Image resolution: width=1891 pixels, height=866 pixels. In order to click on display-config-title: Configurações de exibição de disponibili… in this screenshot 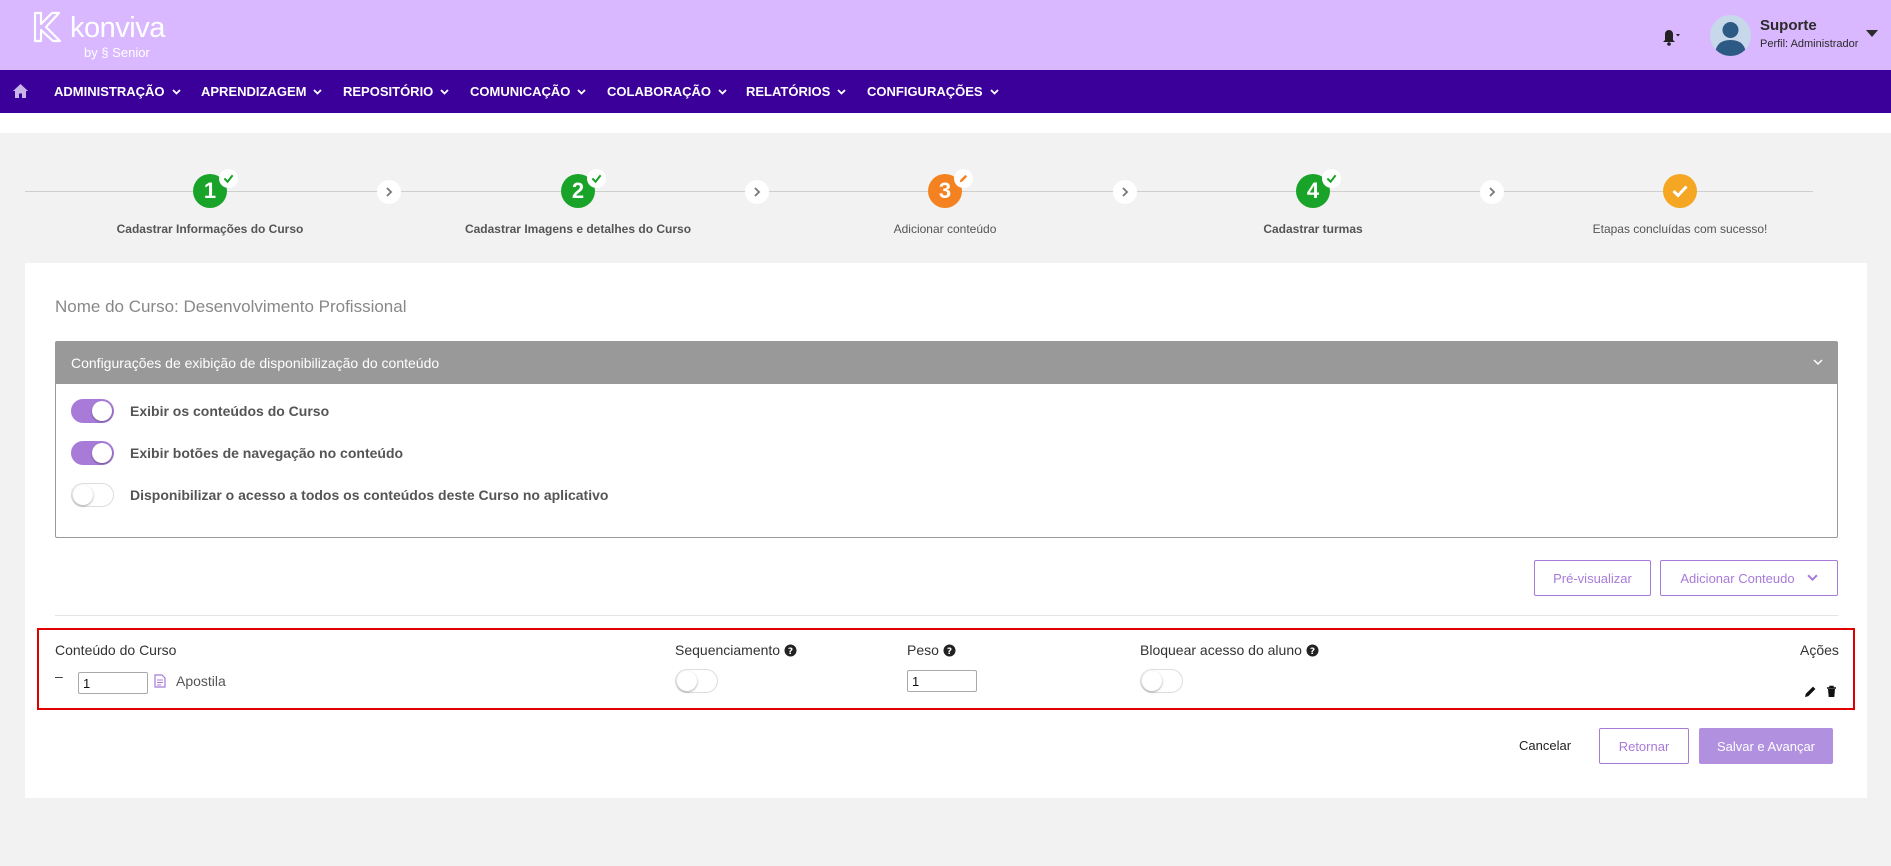, I will do `click(255, 363)`.